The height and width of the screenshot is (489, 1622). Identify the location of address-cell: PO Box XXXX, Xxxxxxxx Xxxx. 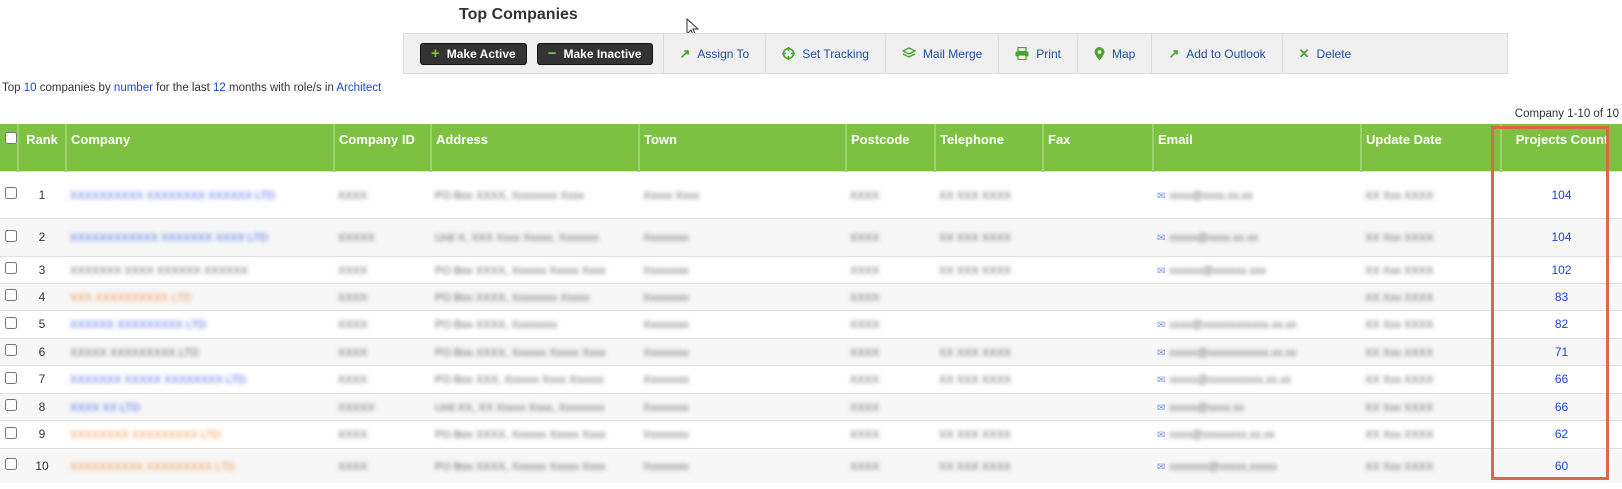
(535, 194).